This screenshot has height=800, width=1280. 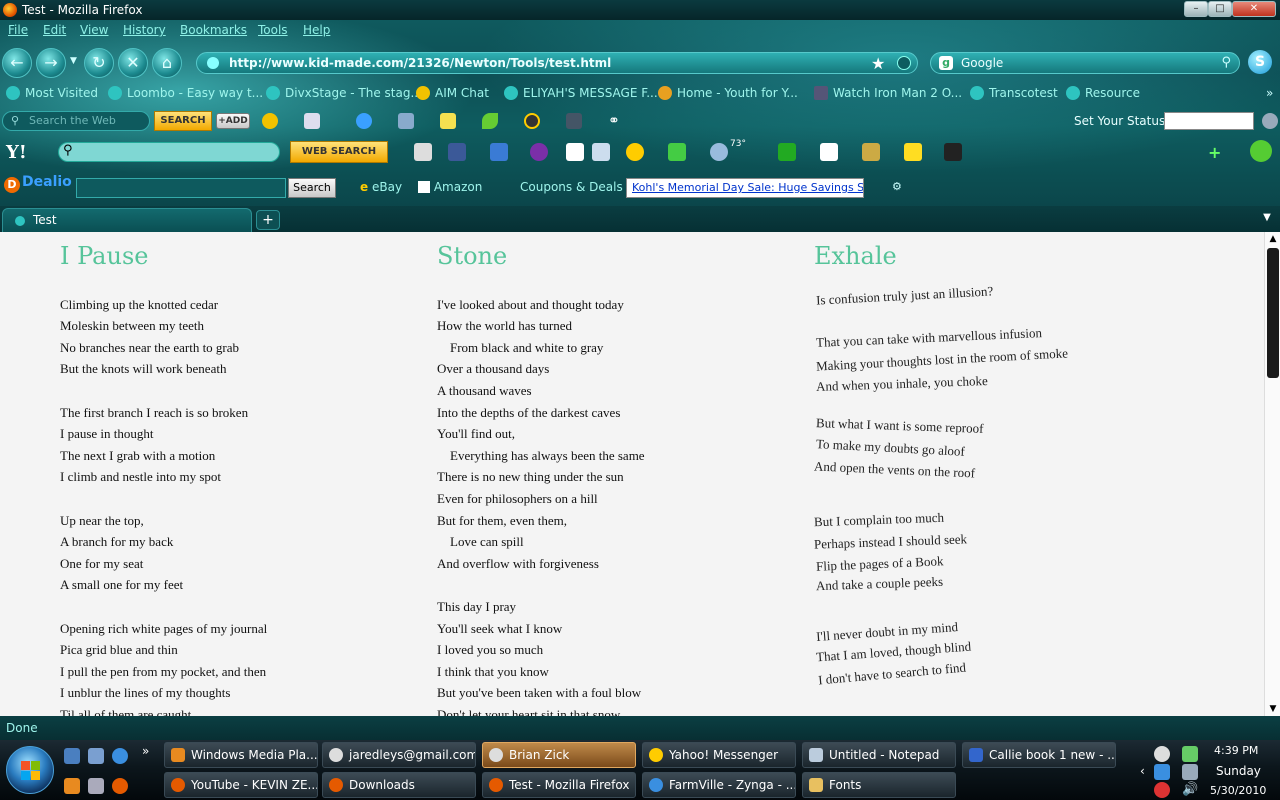 What do you see at coordinates (1272, 474) in the screenshot?
I see `vertical-scrollbar: ▲ ▼` at bounding box center [1272, 474].